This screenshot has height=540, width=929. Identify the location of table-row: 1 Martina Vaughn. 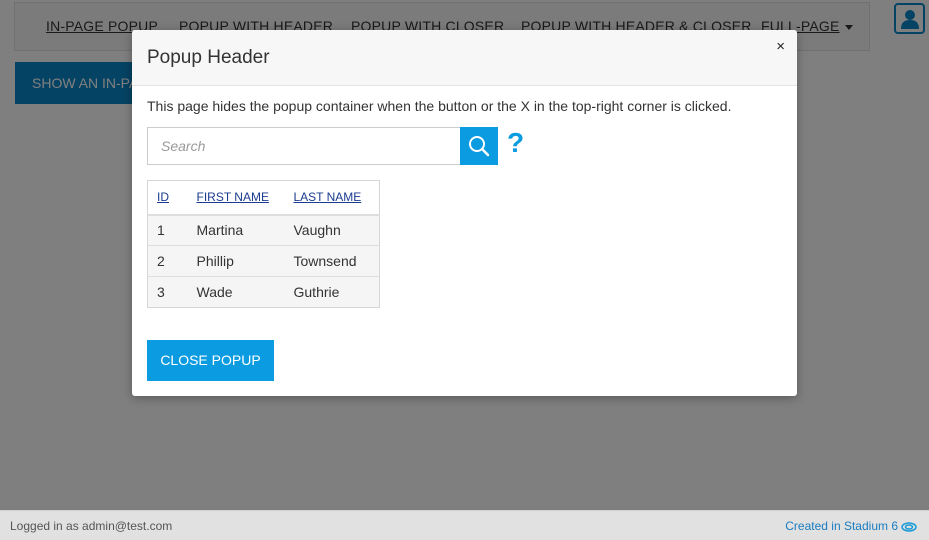
(263, 230).